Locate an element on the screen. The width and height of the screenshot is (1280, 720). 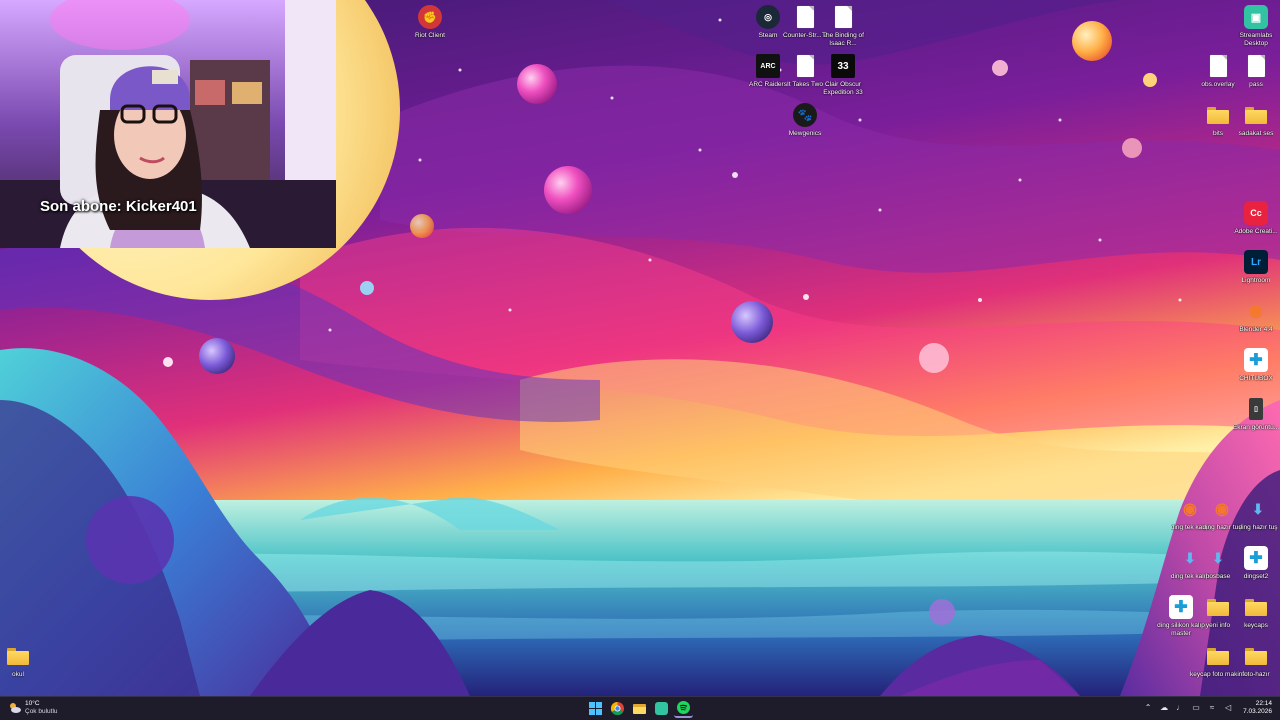
desktop-icon-chitubox: ✚ CHITUBOX is located at coordinates (1253, 365).